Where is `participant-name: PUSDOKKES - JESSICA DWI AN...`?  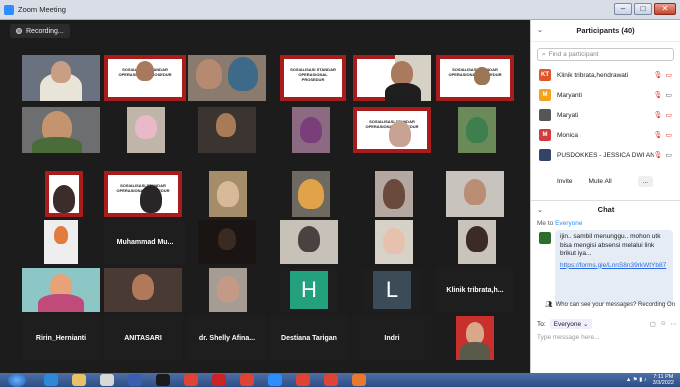 participant-name: PUSDOKKES - JESSICA DWI AN... is located at coordinates (605, 155).